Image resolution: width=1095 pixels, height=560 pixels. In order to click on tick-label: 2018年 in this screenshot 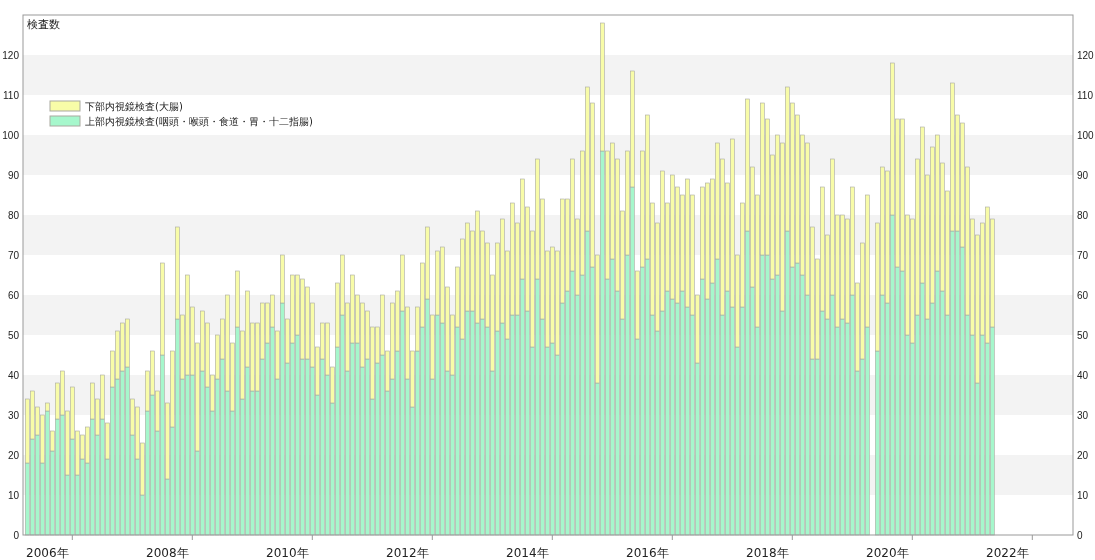, I will do `click(767, 553)`.